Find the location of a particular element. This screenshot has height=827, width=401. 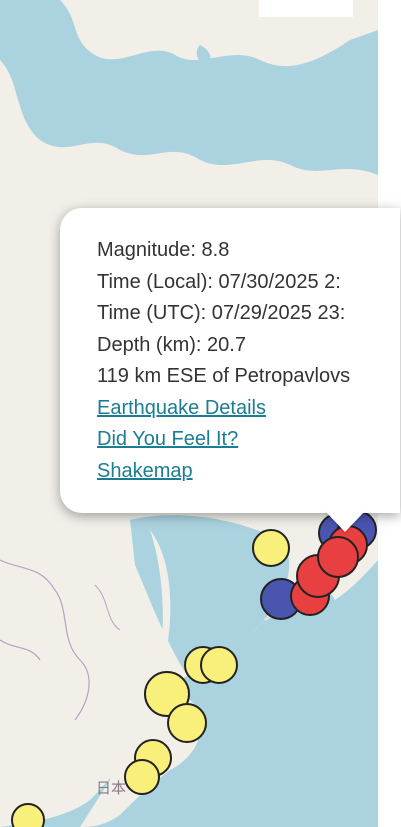

did-you-feel-it-link: Did You Feel It? is located at coordinates (167, 439).